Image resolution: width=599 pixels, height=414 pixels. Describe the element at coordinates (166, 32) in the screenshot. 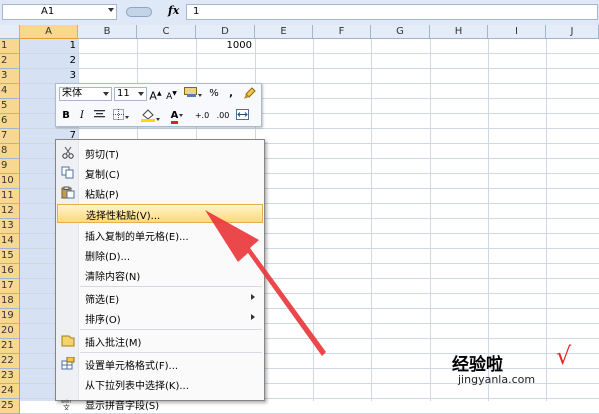

I see `column-header-c: C` at that location.